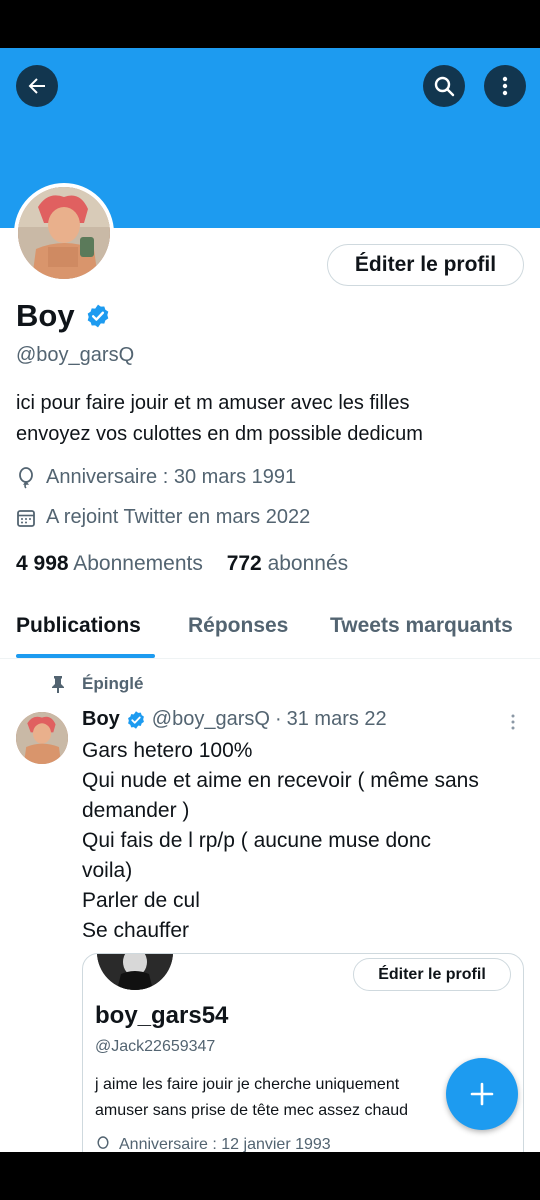  I want to click on followers-link: 772 abonnés, so click(287, 563).